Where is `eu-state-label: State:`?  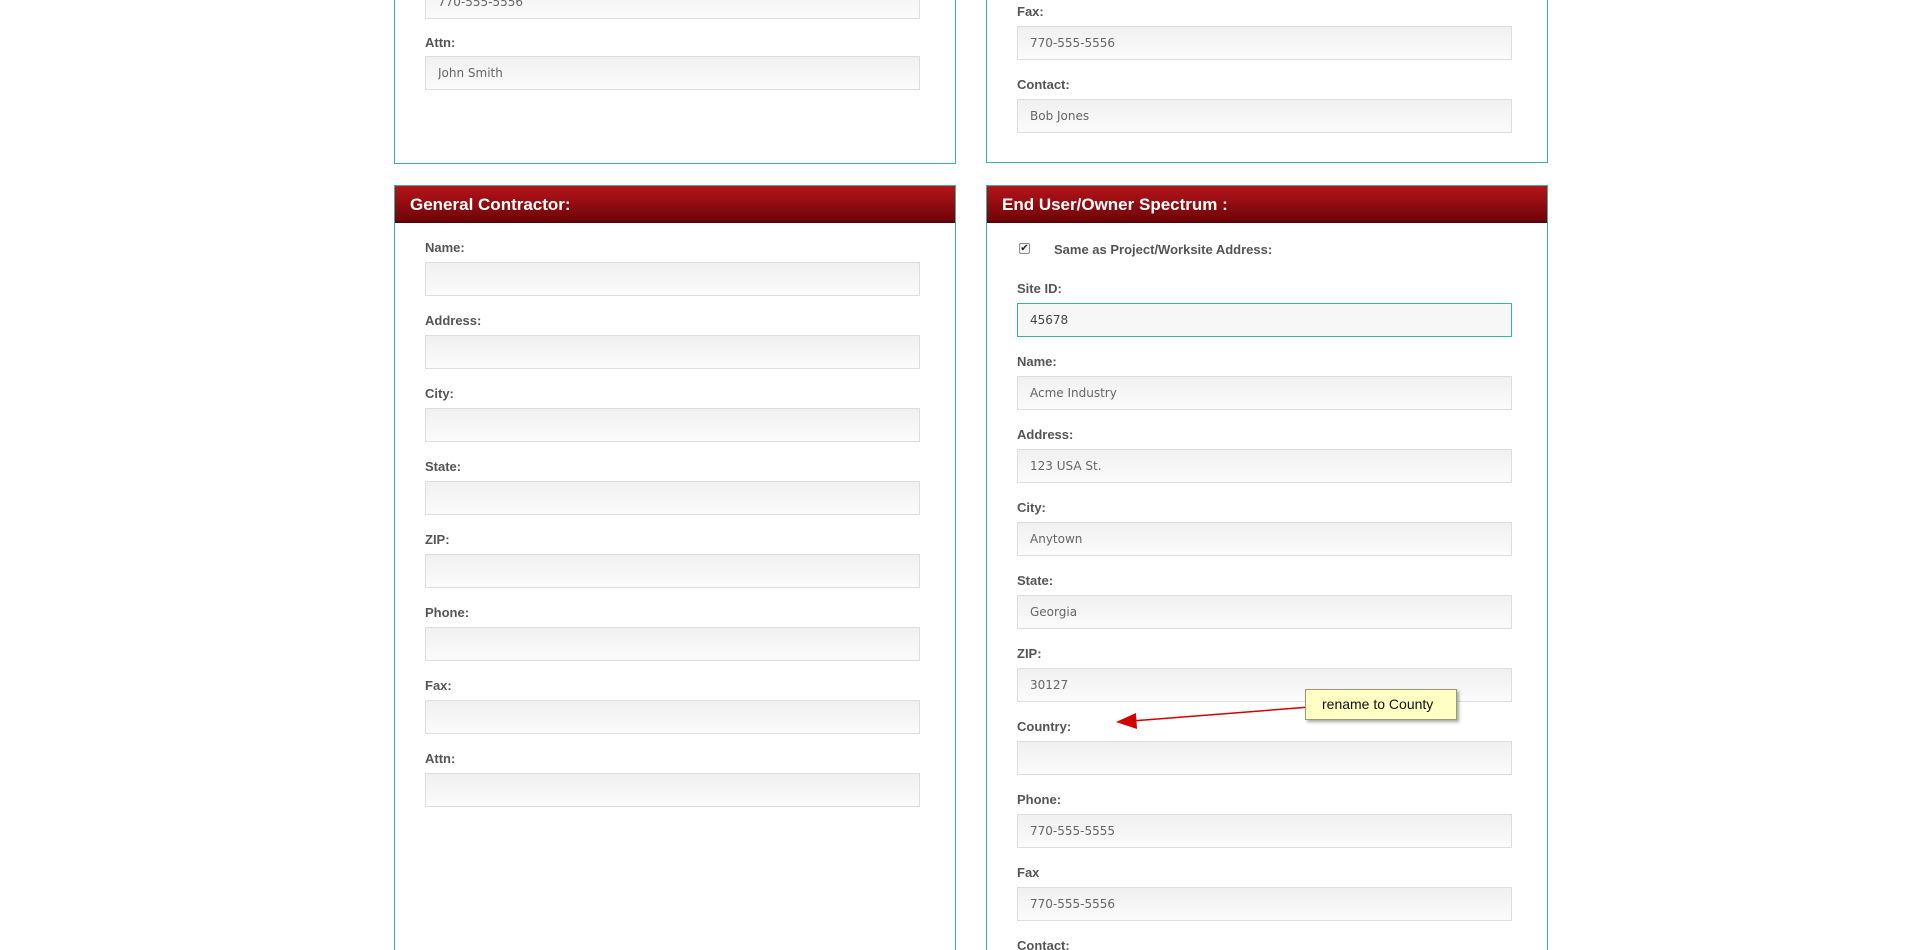
eu-state-label: State: is located at coordinates (1035, 580).